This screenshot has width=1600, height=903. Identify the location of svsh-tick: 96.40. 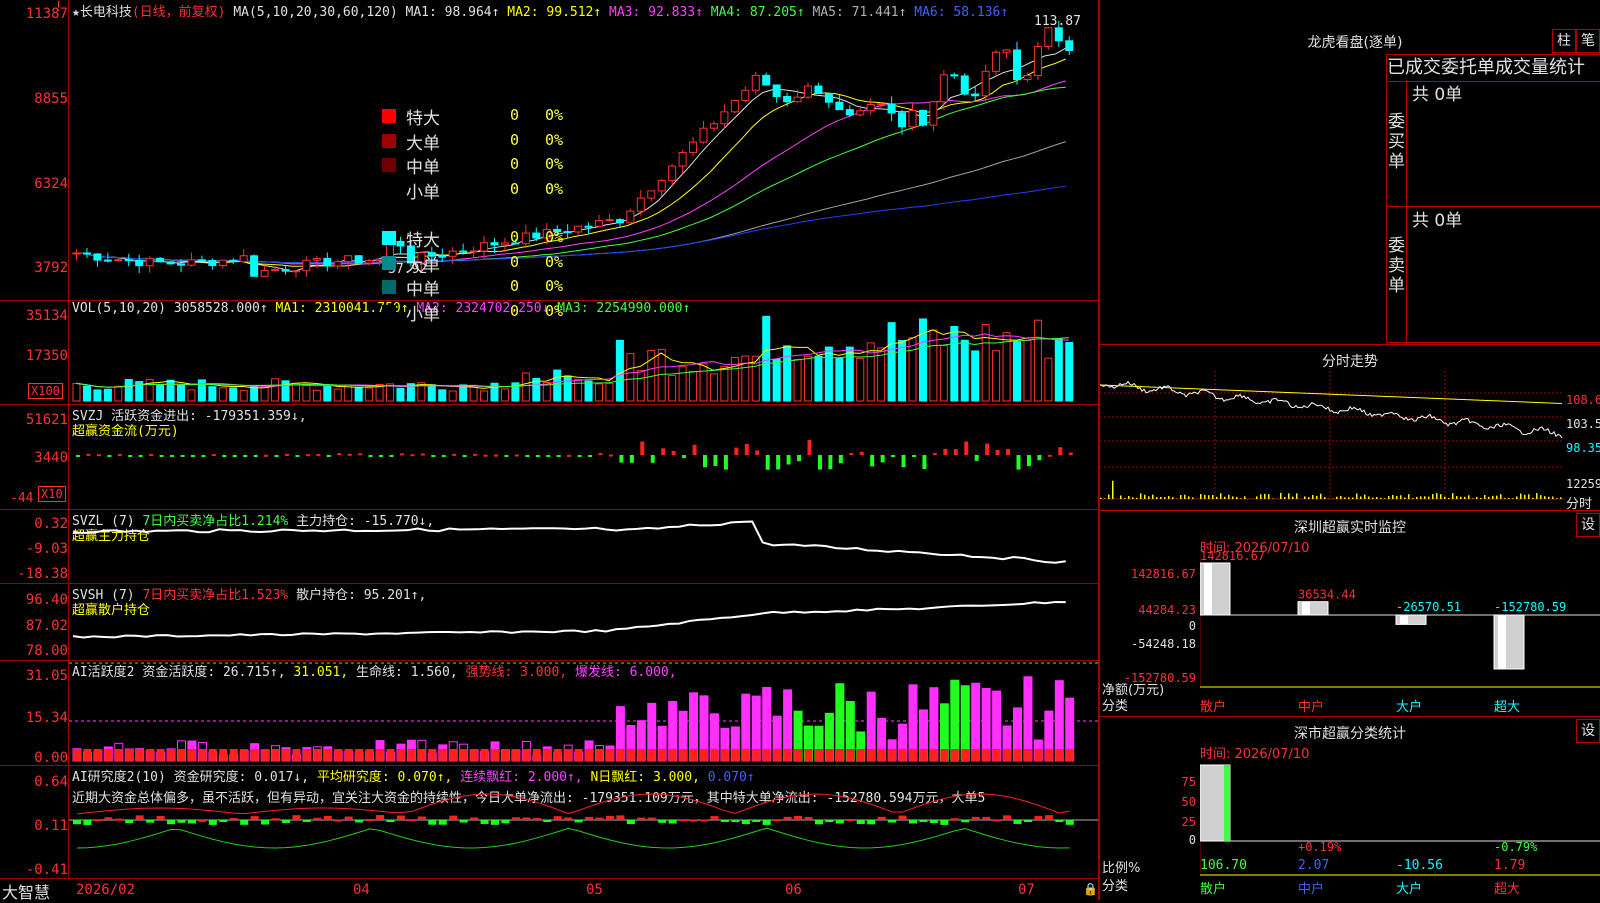
(34, 600).